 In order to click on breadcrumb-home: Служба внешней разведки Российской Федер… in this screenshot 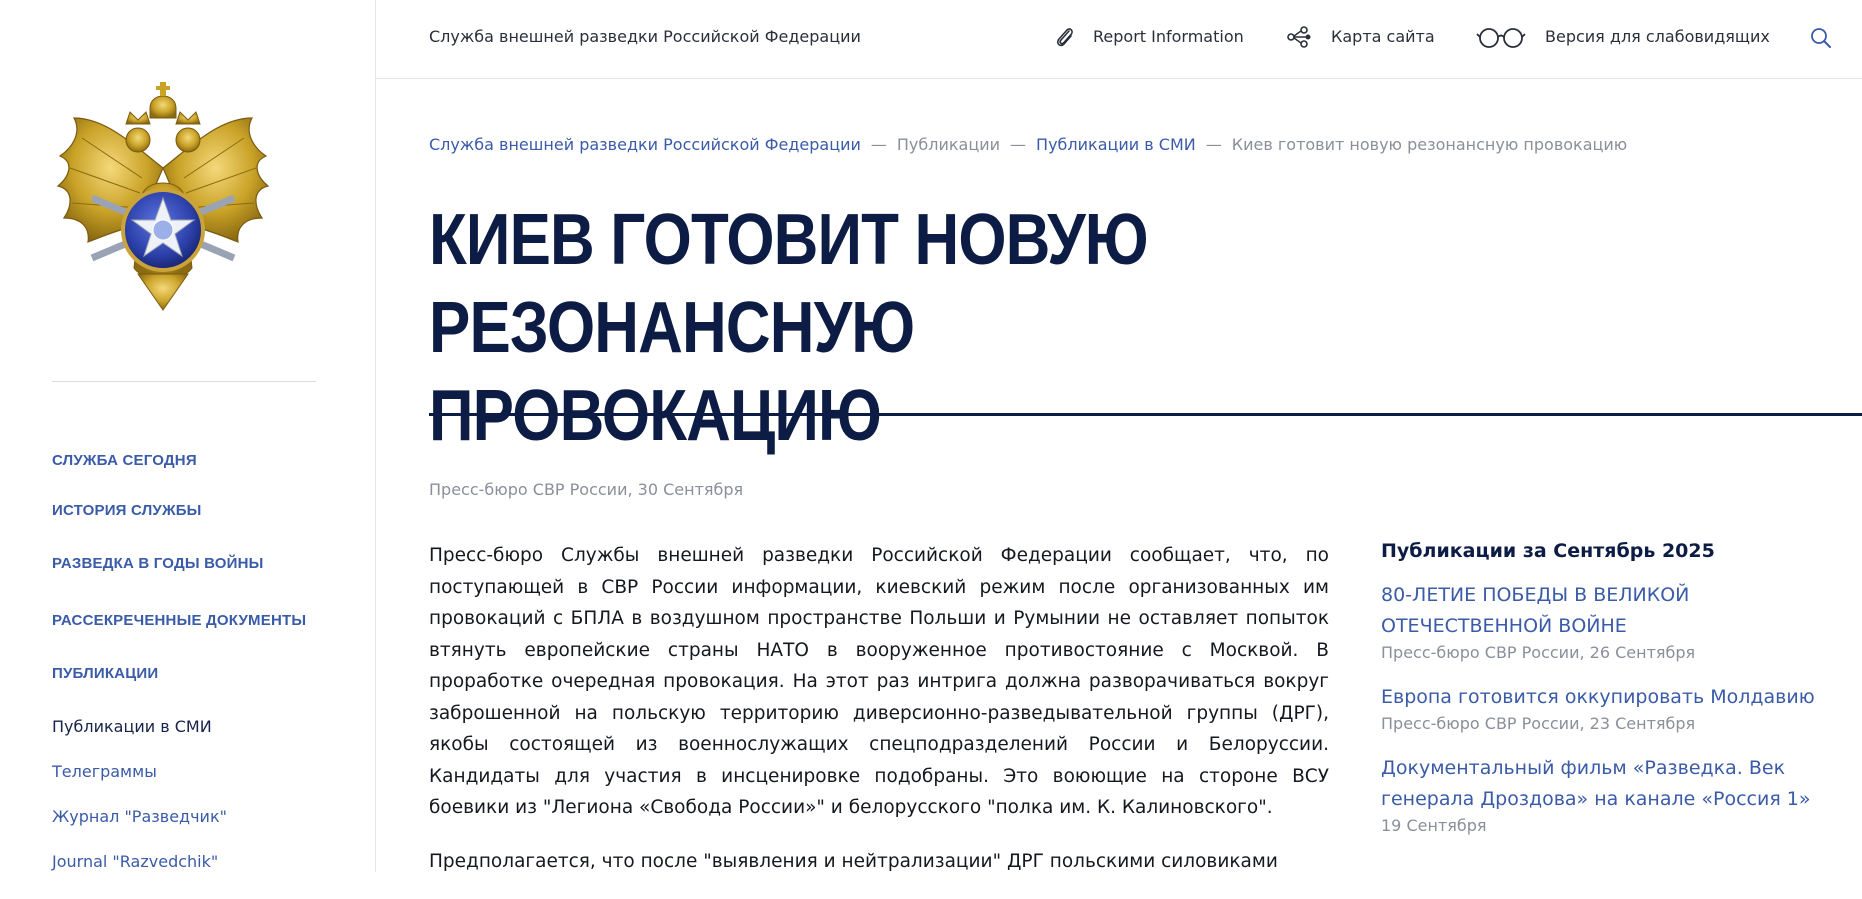, I will do `click(645, 144)`.